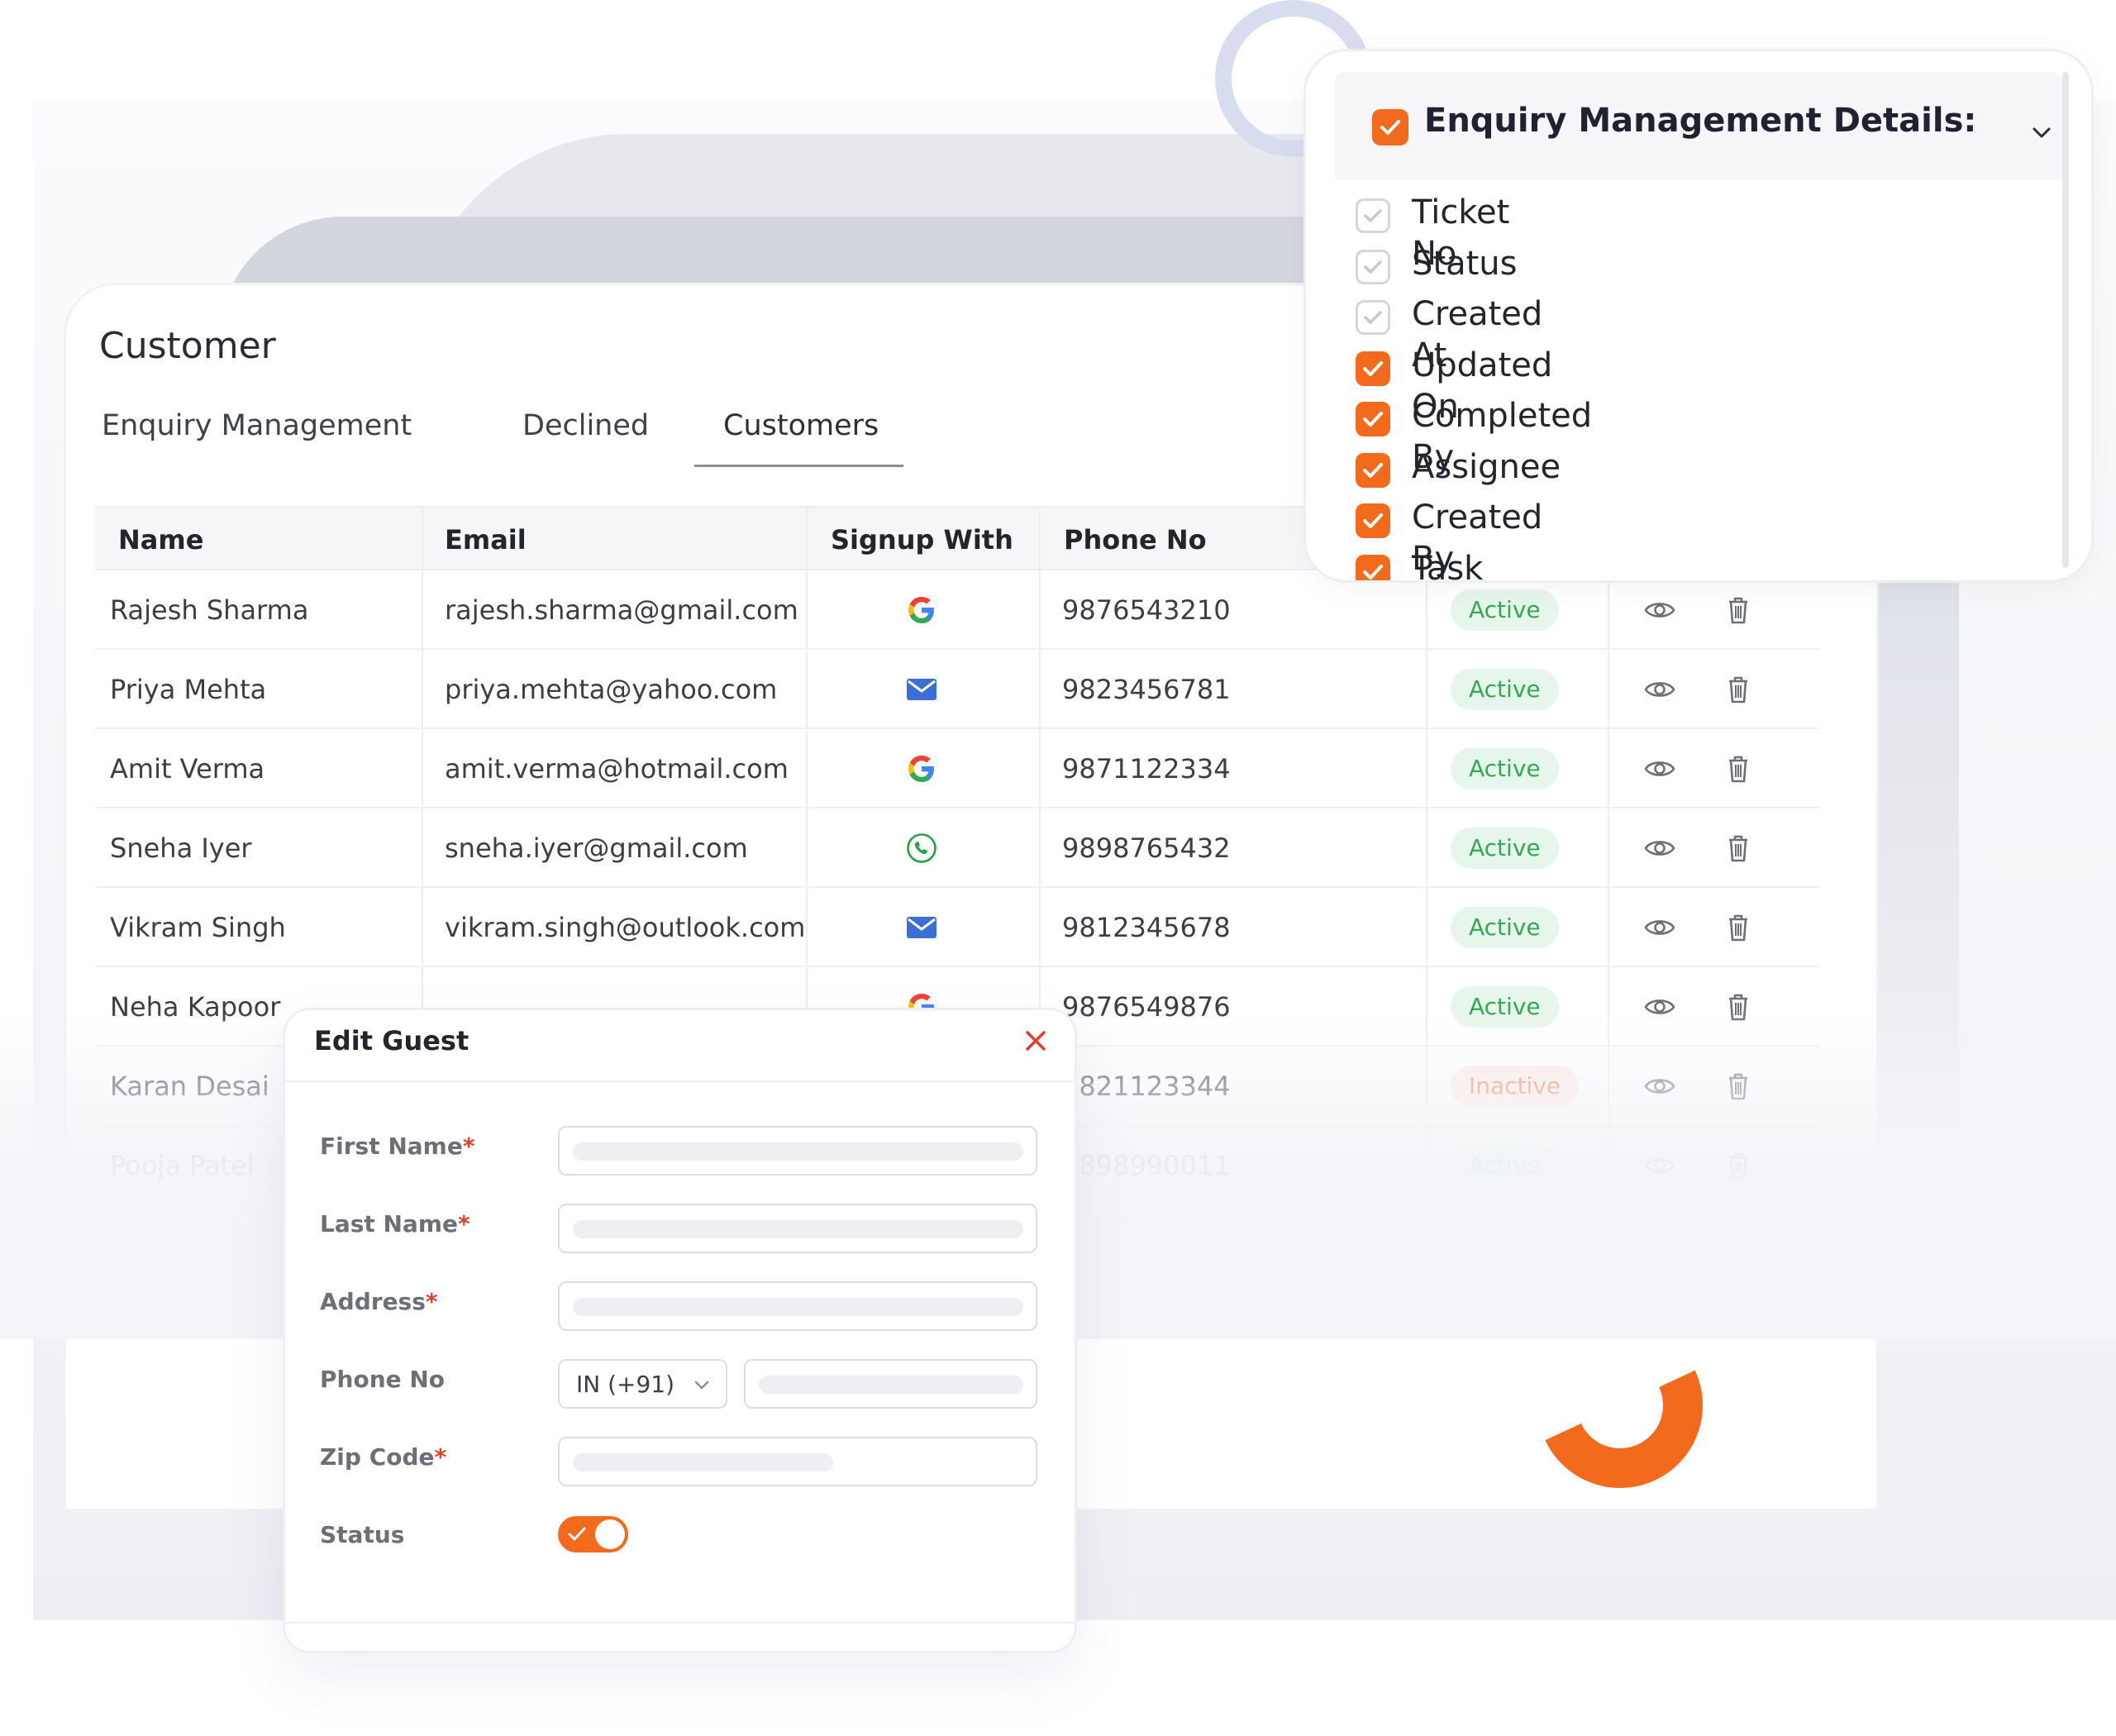  I want to click on customer-phone: 9876543210, so click(1146, 610).